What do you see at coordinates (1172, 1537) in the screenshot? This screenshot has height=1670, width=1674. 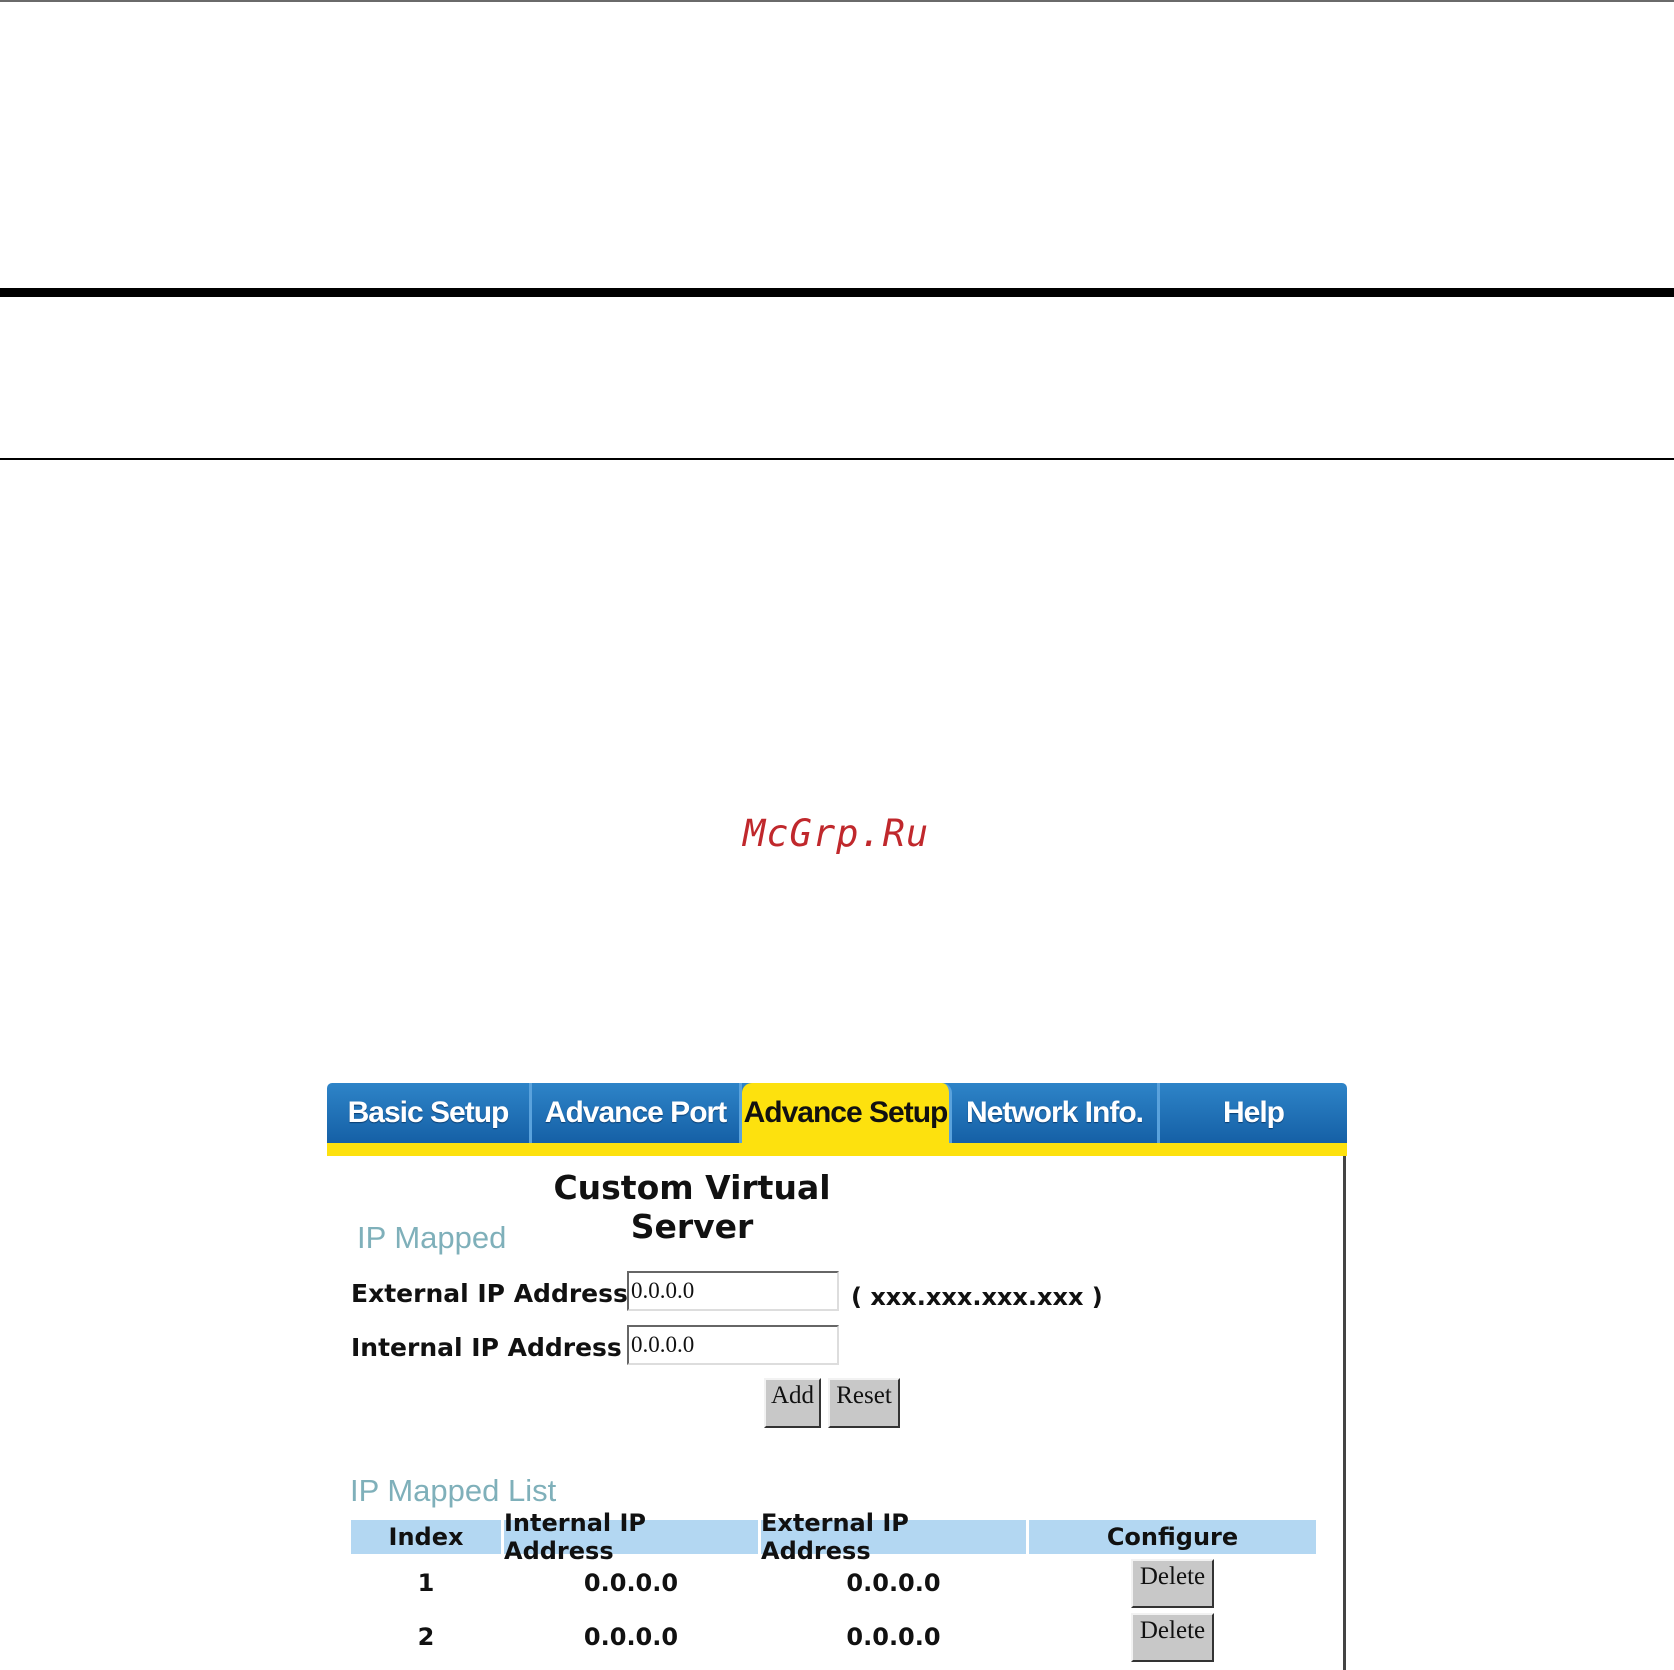 I see `column-header-configure: Configure` at bounding box center [1172, 1537].